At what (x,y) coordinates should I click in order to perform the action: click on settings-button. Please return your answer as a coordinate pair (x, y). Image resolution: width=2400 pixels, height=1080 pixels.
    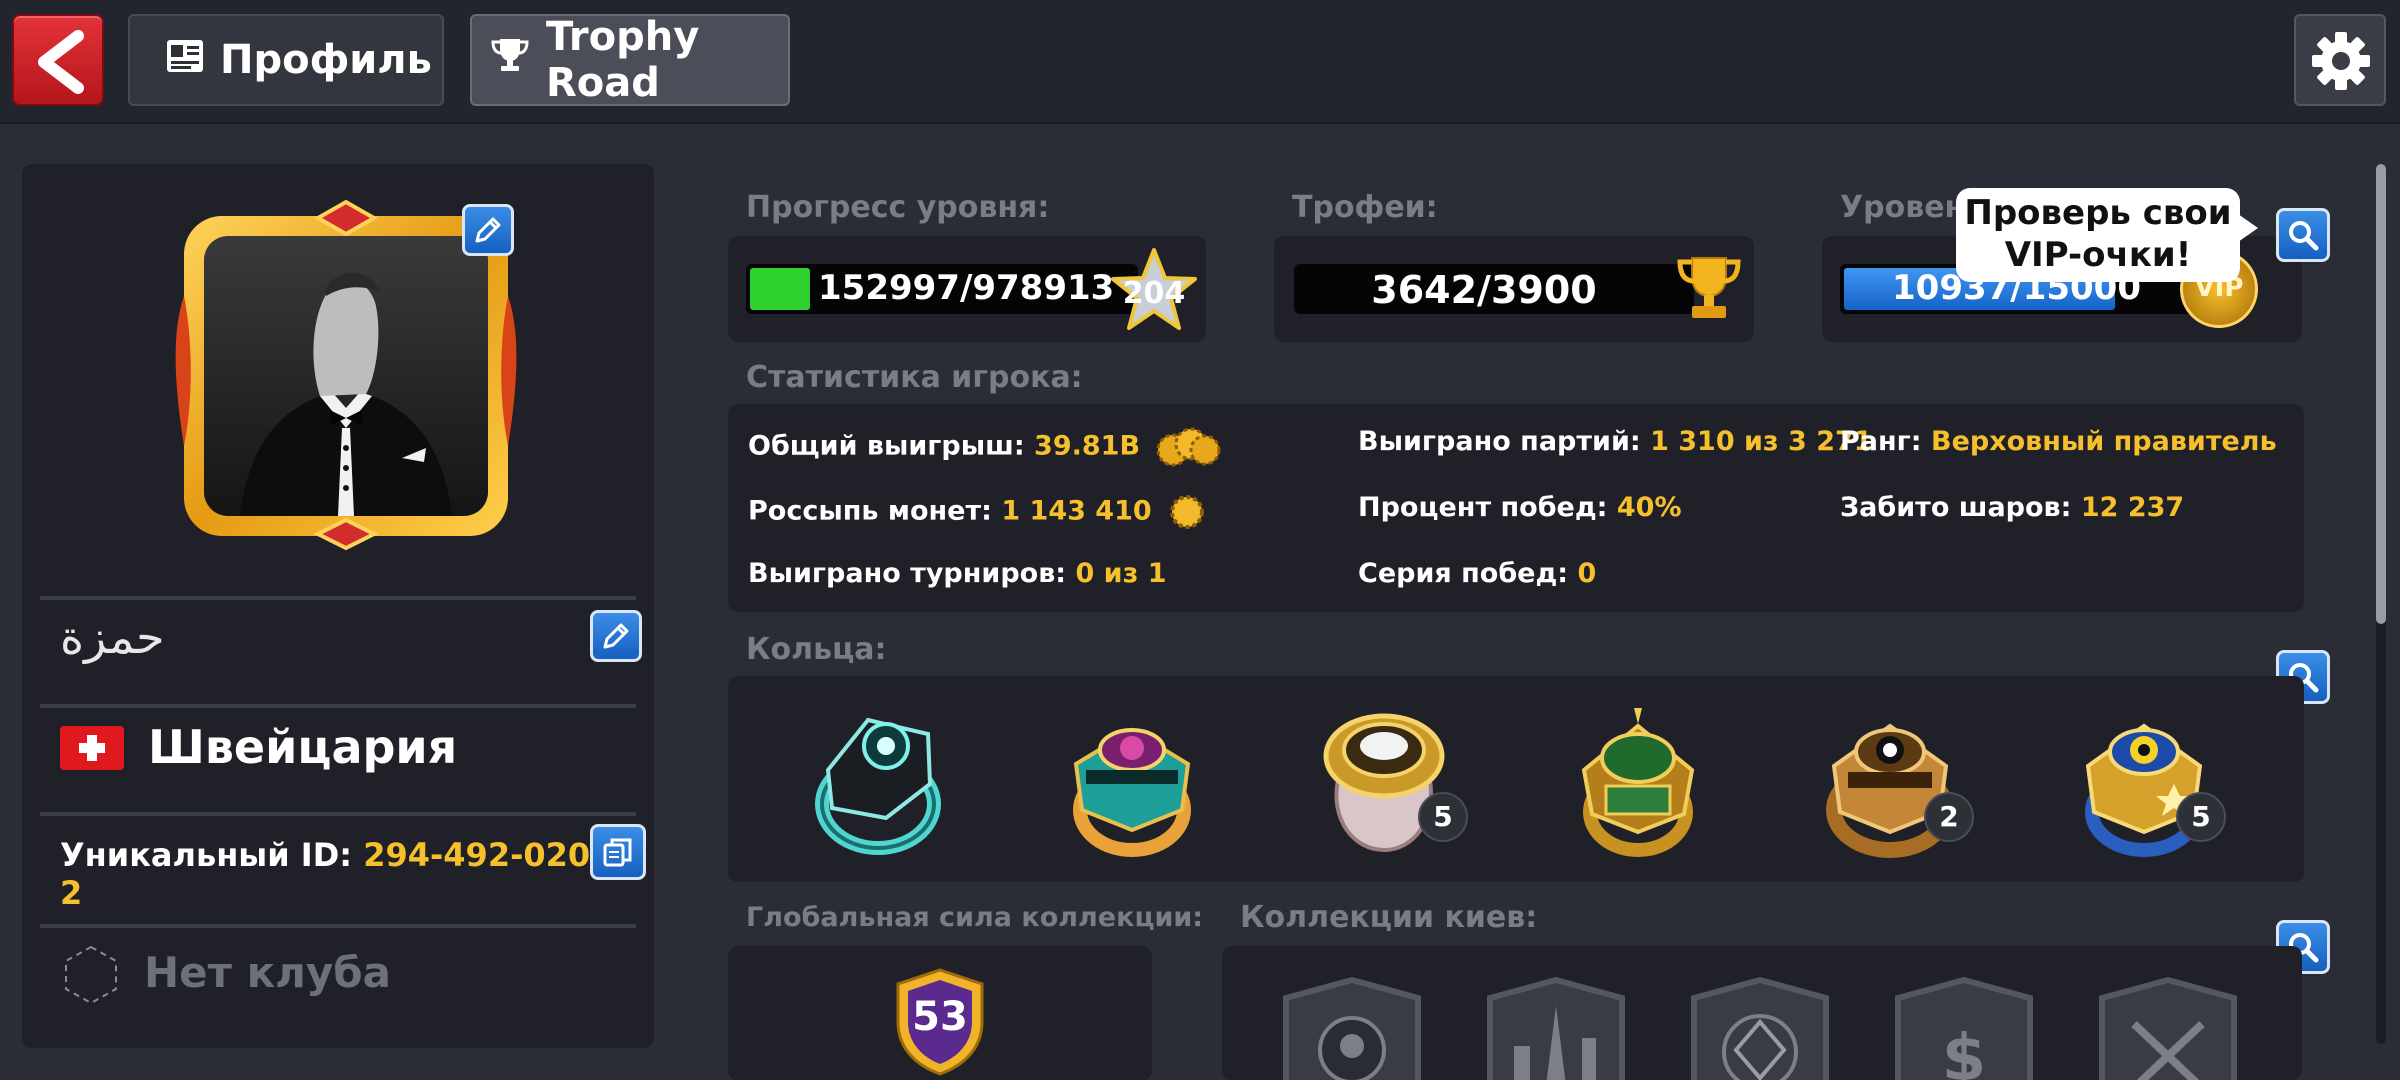
    Looking at the image, I should click on (2340, 60).